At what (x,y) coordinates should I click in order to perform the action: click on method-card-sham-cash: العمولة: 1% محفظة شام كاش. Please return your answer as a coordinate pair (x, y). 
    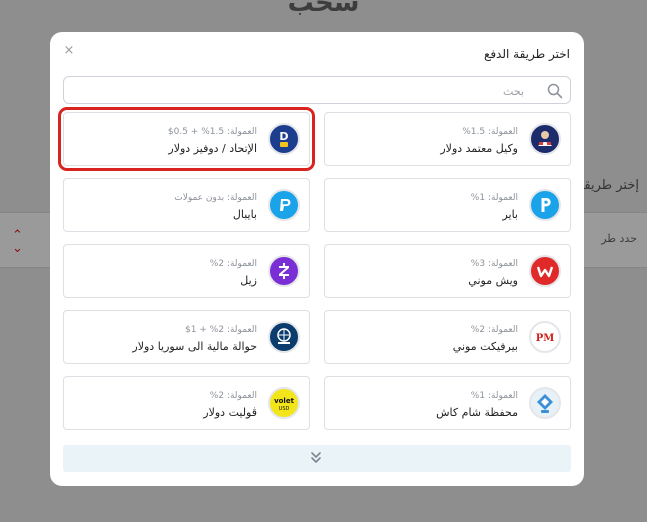
    Looking at the image, I should click on (447, 403).